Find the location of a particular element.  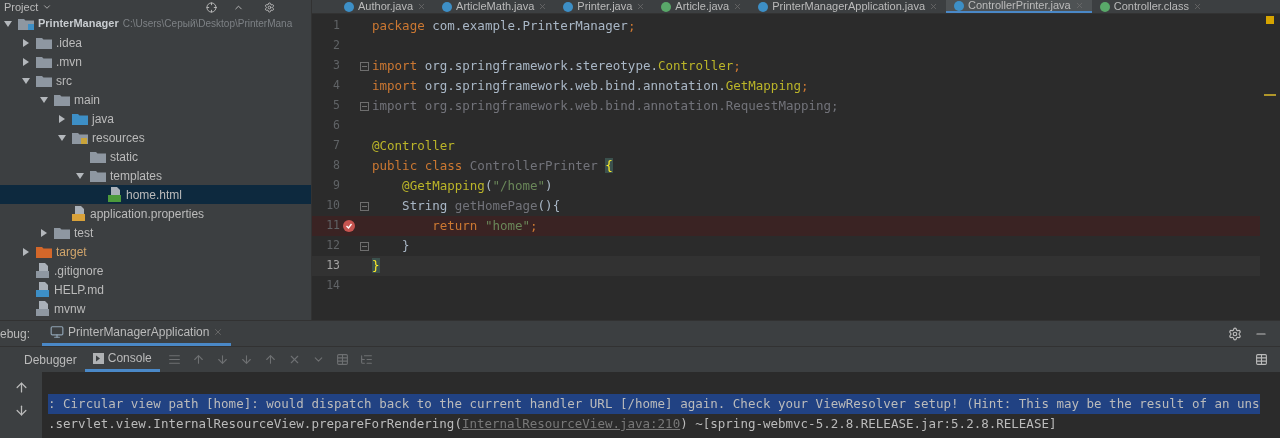

code-line: import org.springframework.web.bind.annotation.RequestMapping; is located at coordinates (605, 105).